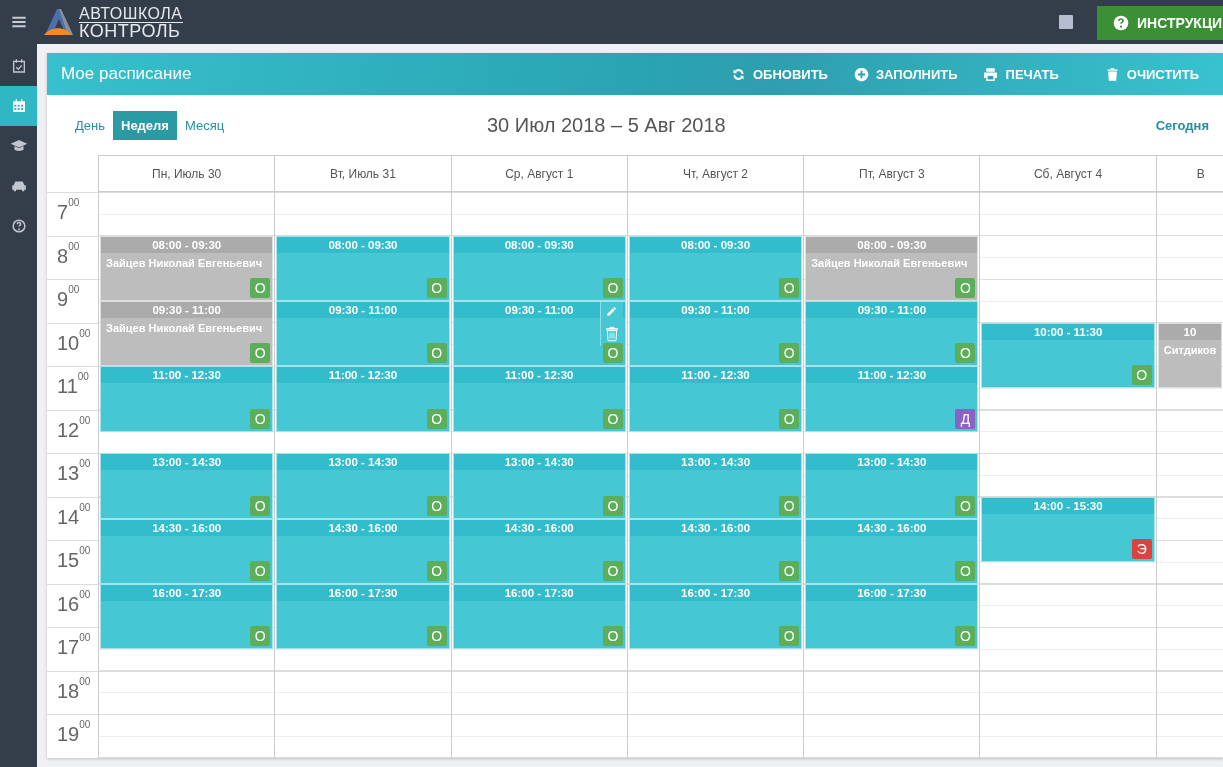 Image resolution: width=1223 pixels, height=767 pixels. Describe the element at coordinates (72, 475) in the screenshot. I see `hour-label: 13$^{00}$` at that location.